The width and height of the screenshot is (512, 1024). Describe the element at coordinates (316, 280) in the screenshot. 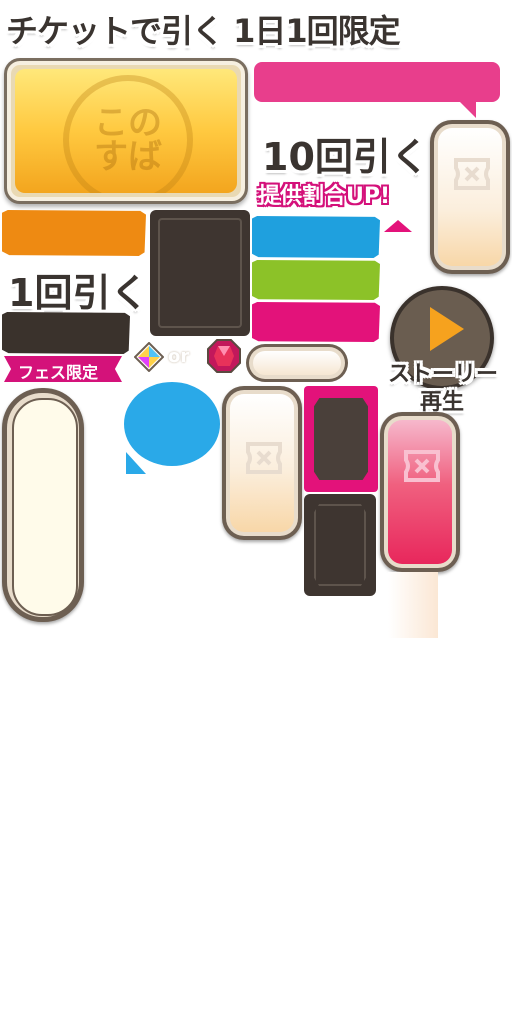

I see `green-bar` at that location.